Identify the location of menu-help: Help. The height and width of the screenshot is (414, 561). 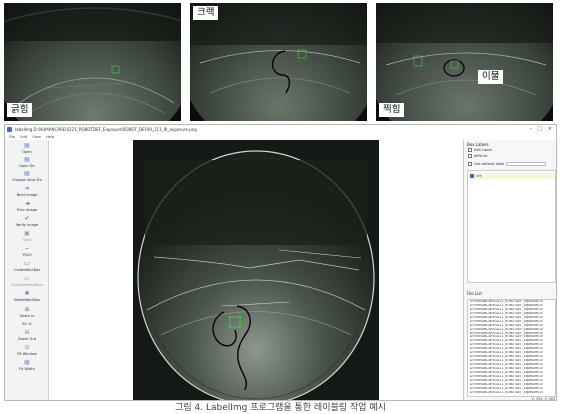
(50, 137).